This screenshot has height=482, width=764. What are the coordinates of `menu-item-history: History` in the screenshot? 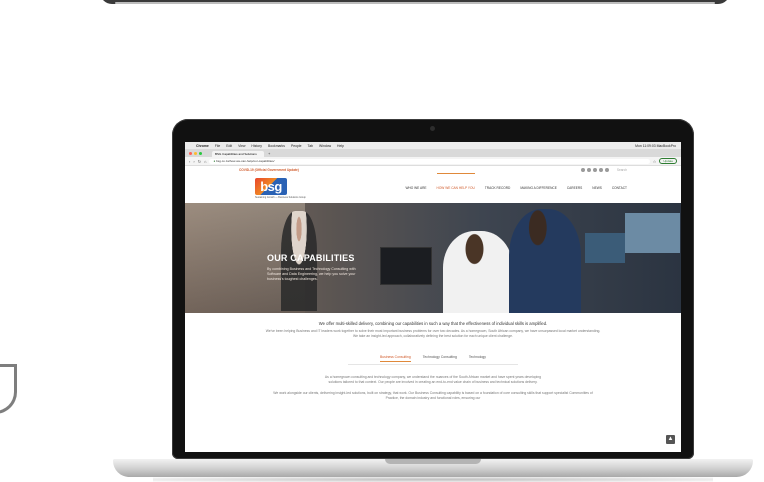 It's located at (256, 146).